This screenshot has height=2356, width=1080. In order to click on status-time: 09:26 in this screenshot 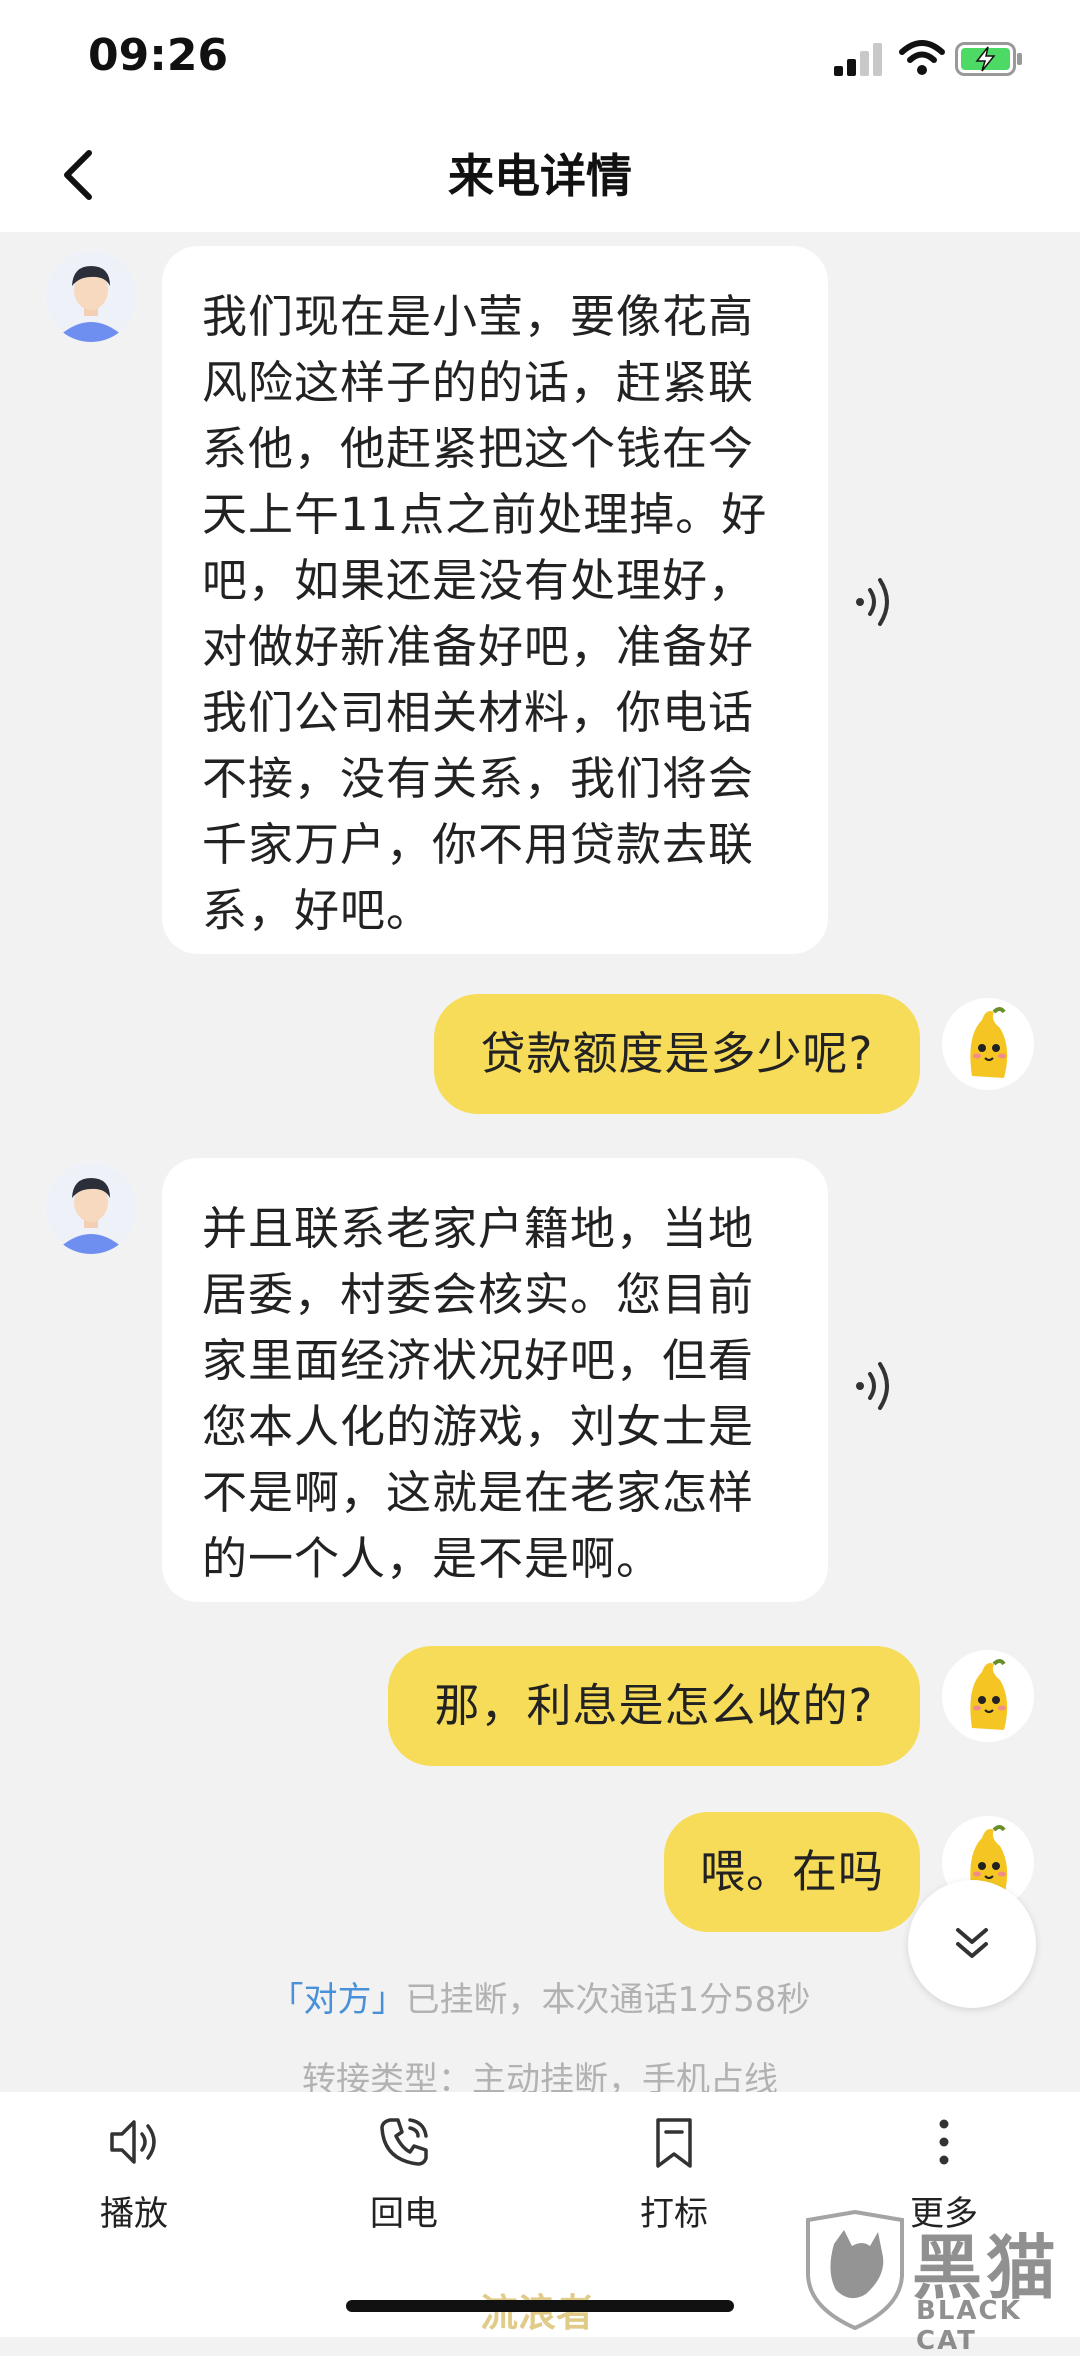, I will do `click(158, 55)`.